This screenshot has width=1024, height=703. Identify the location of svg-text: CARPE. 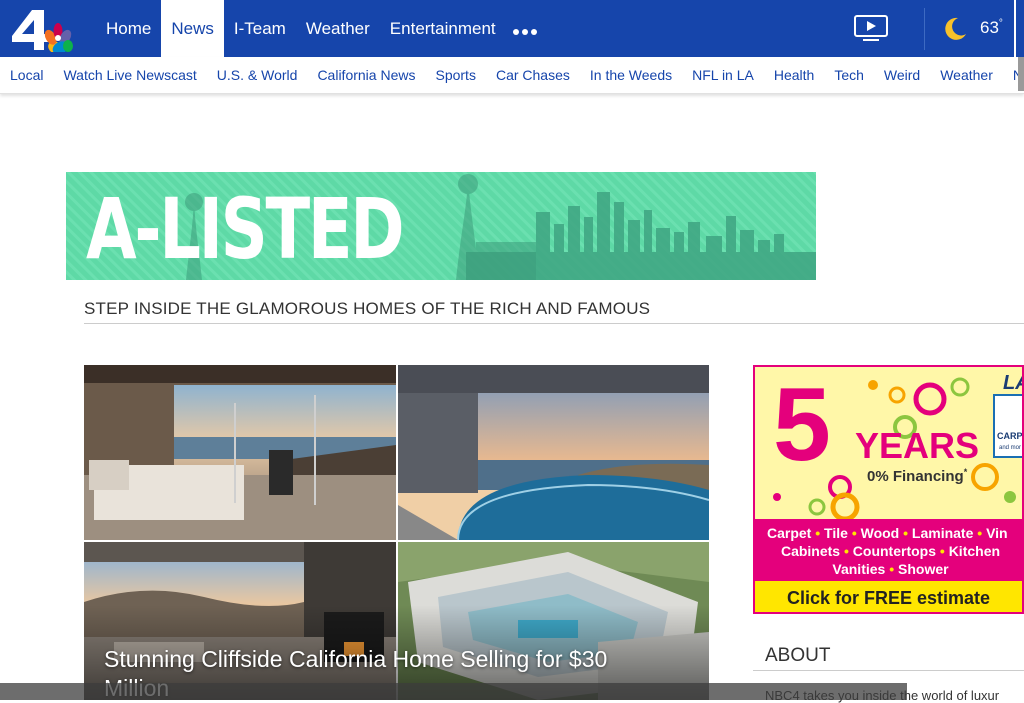
(1010, 436).